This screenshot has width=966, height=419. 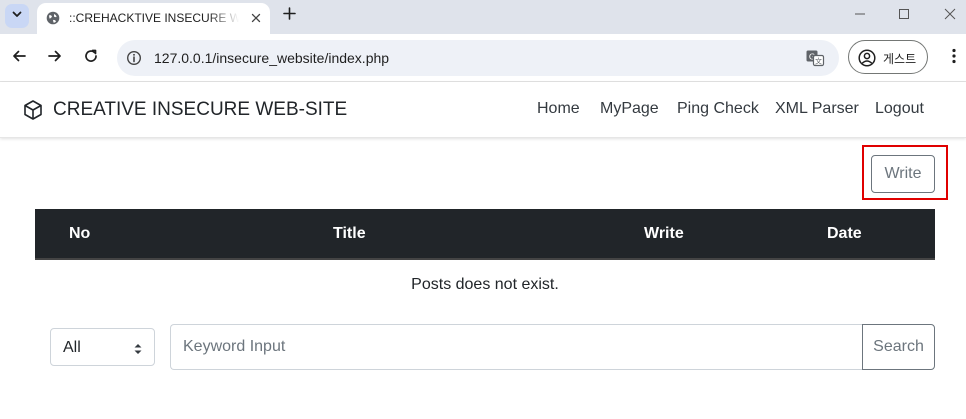 I want to click on column-header-title: Title, so click(x=349, y=233).